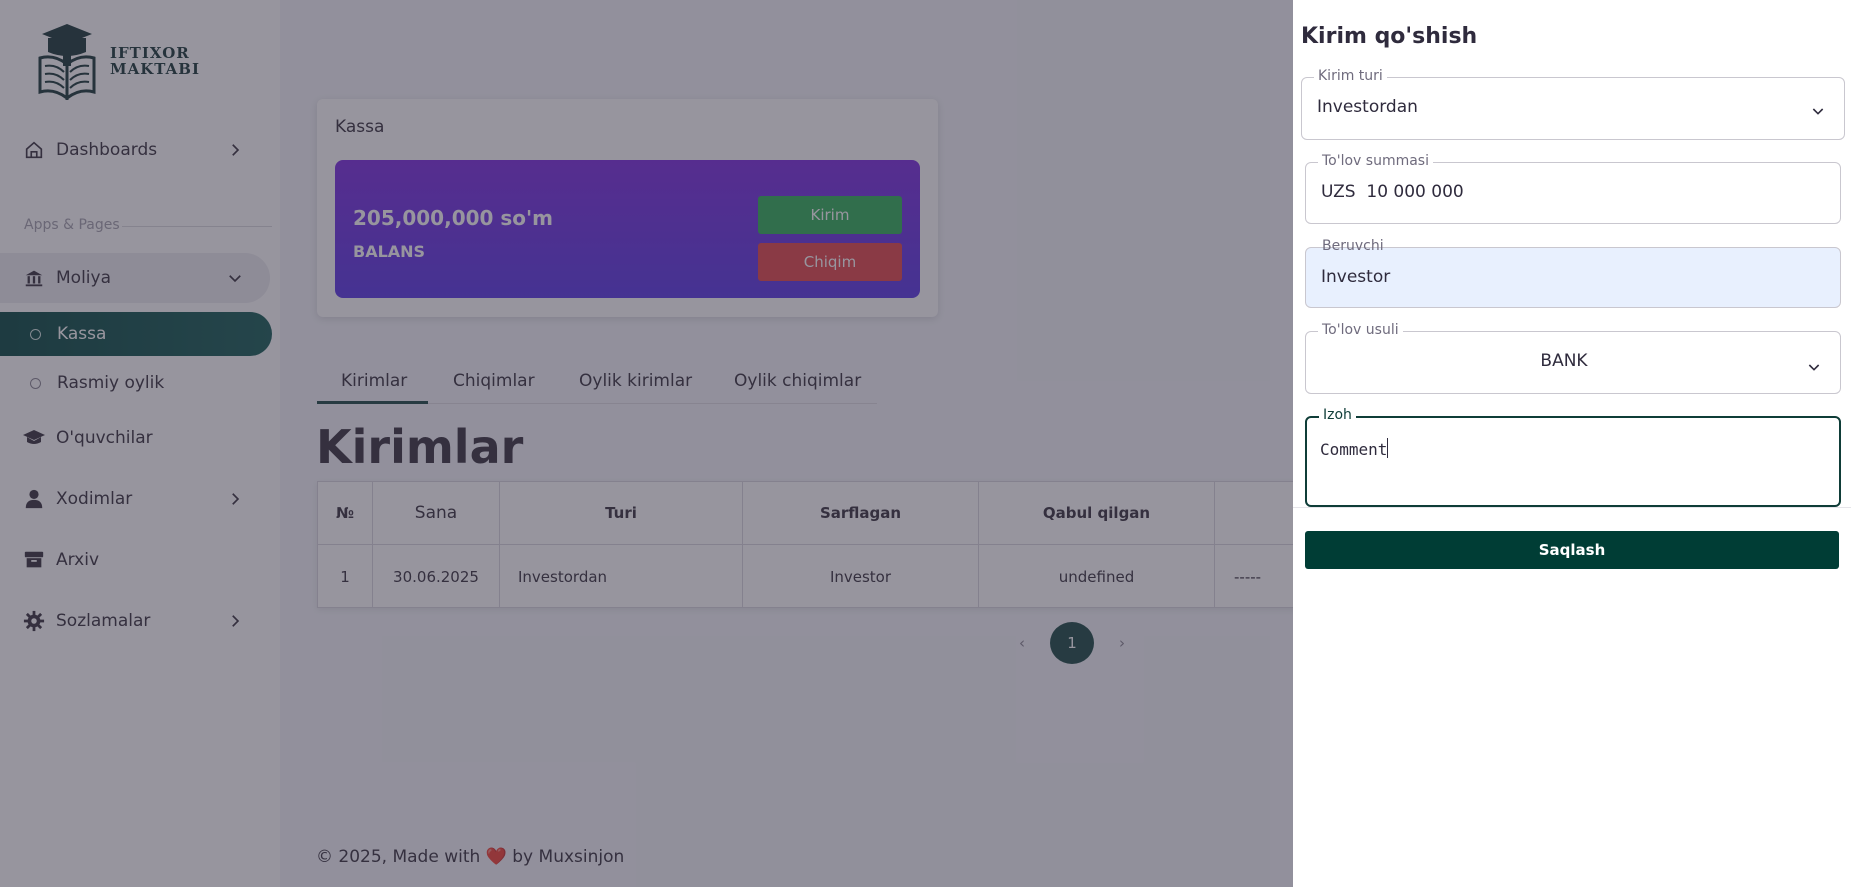 This screenshot has width=1851, height=887. What do you see at coordinates (1573, 273) in the screenshot?
I see `beruvchi-field: Beruvchi Investor` at bounding box center [1573, 273].